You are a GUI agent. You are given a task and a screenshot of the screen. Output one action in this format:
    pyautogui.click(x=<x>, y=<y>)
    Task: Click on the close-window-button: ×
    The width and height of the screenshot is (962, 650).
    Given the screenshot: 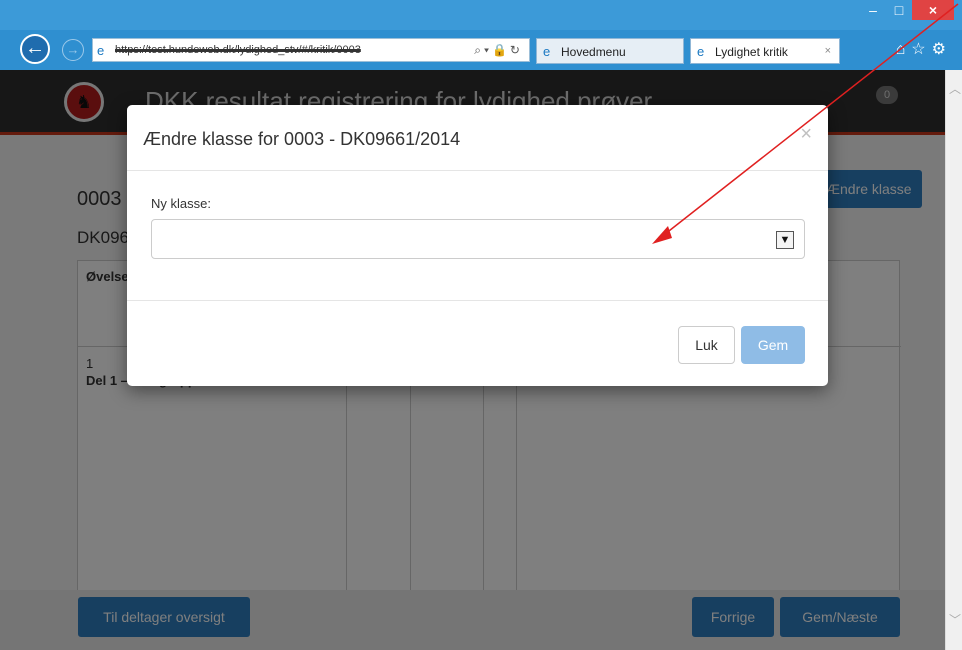 What is the action you would take?
    pyautogui.click(x=933, y=10)
    